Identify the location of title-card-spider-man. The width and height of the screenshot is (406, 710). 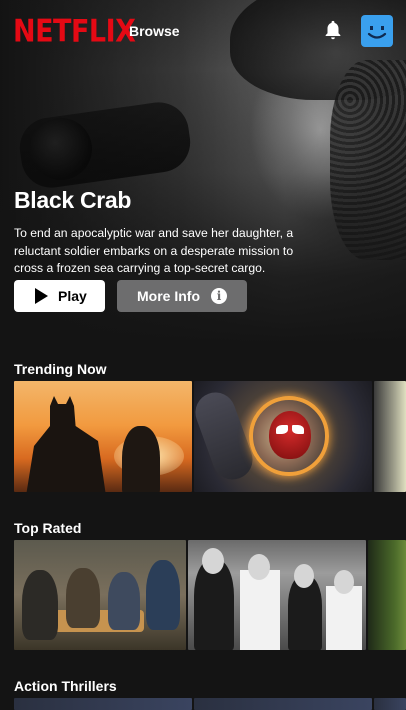
(283, 436).